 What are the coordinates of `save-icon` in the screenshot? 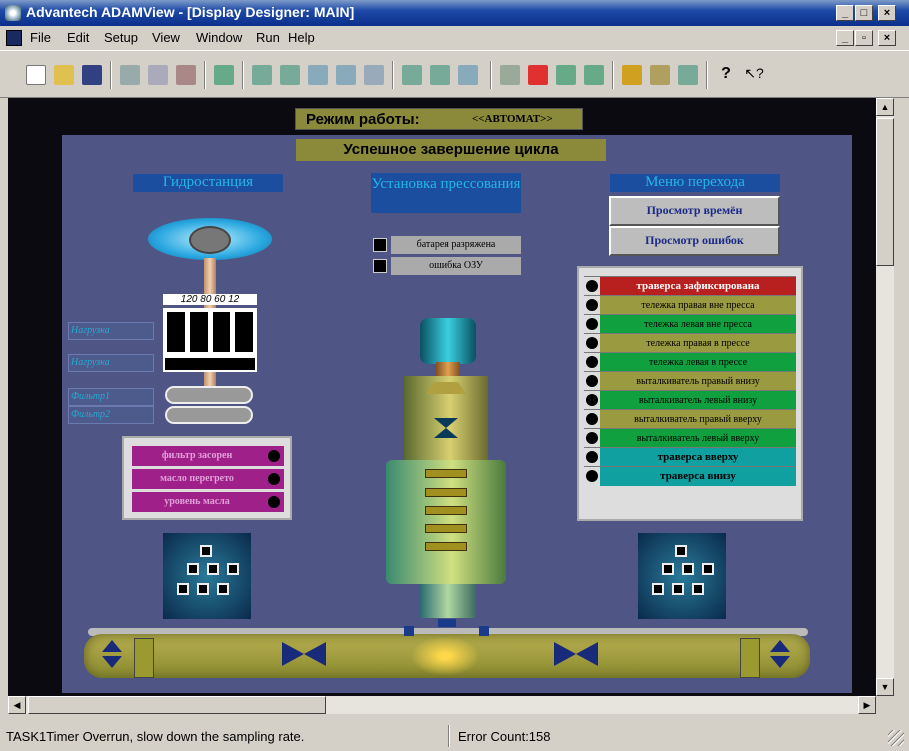 It's located at (92, 75).